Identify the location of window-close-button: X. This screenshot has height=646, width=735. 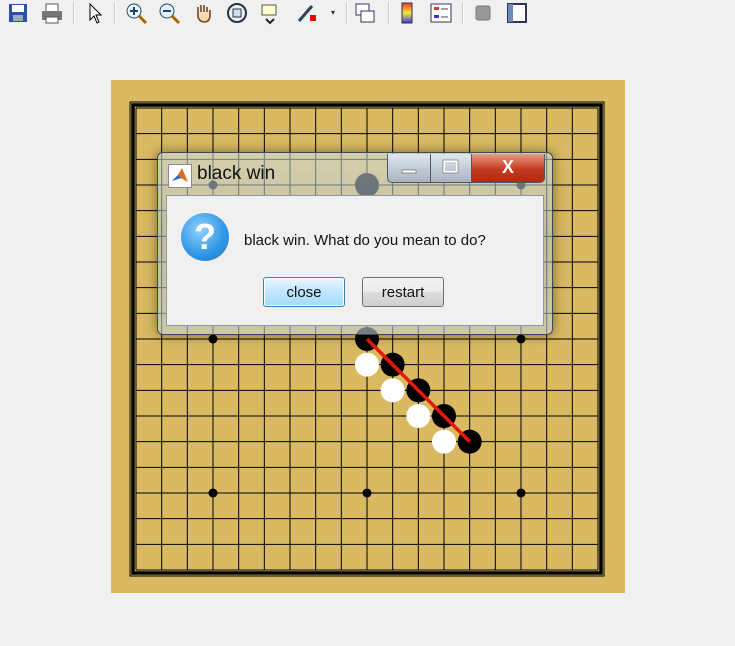
(508, 168).